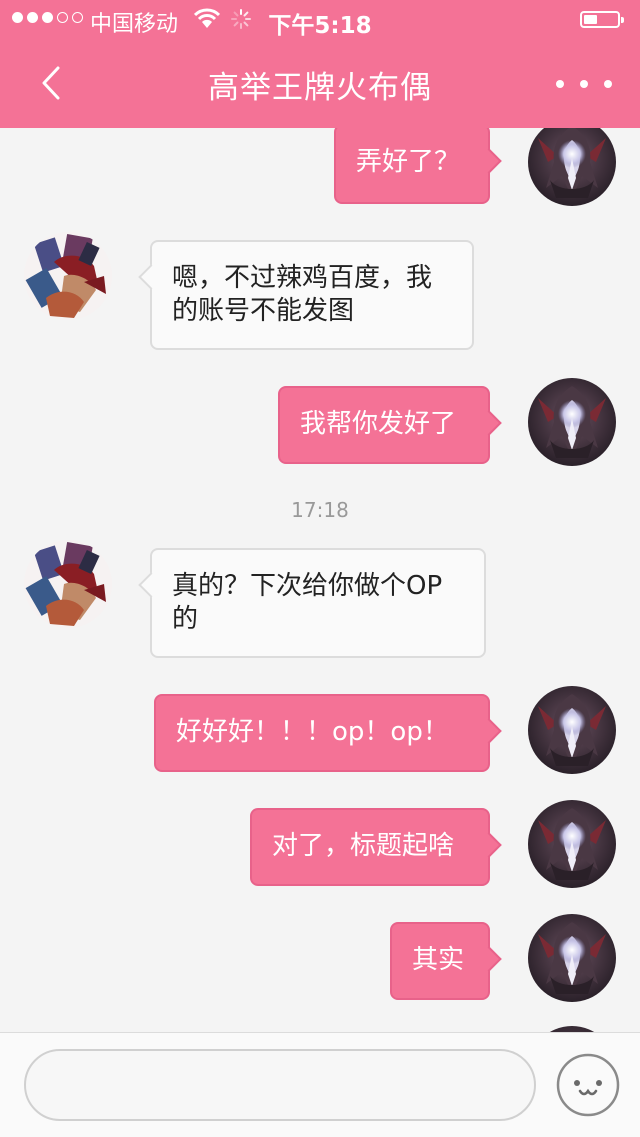  Describe the element at coordinates (320, 510) in the screenshot. I see `message-timestamp: 17:18` at that location.